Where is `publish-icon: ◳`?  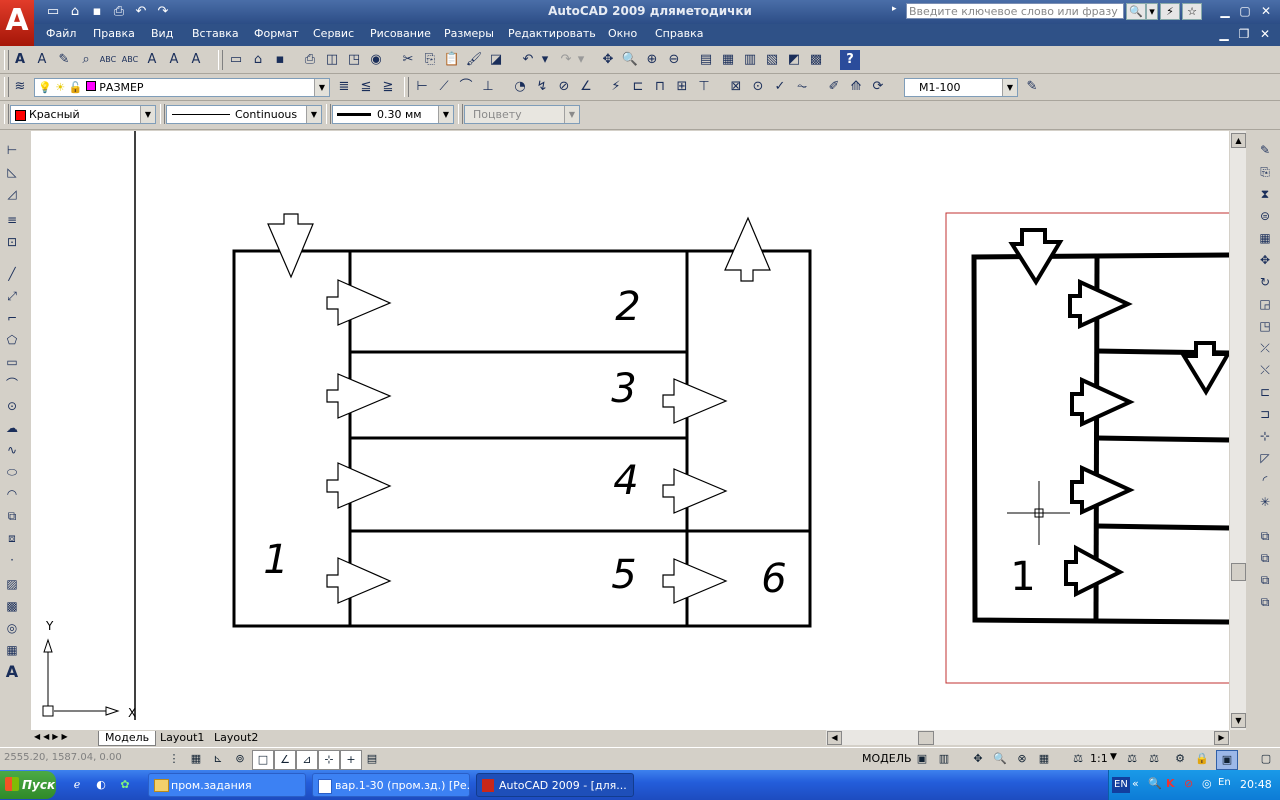 publish-icon: ◳ is located at coordinates (354, 60).